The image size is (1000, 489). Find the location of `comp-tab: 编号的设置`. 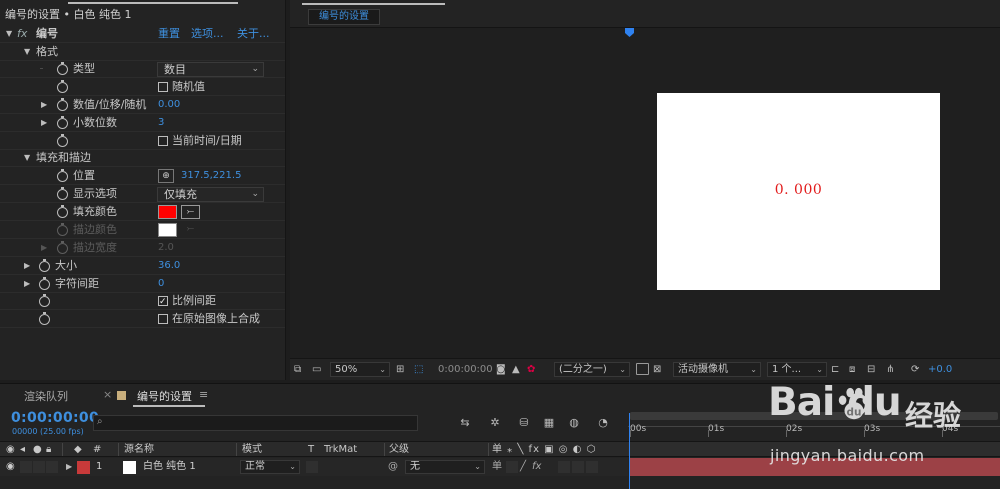

comp-tab: 编号的设置 is located at coordinates (344, 17).